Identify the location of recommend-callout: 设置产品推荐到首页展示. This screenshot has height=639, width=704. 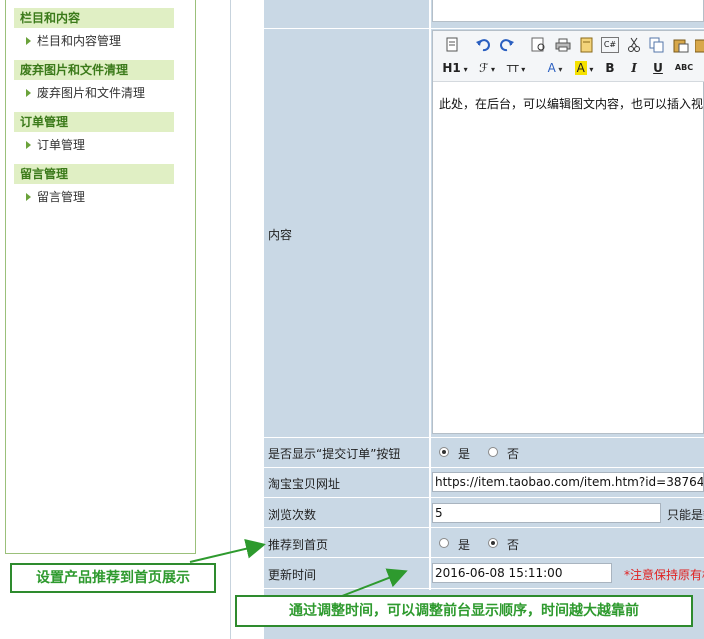
(113, 578).